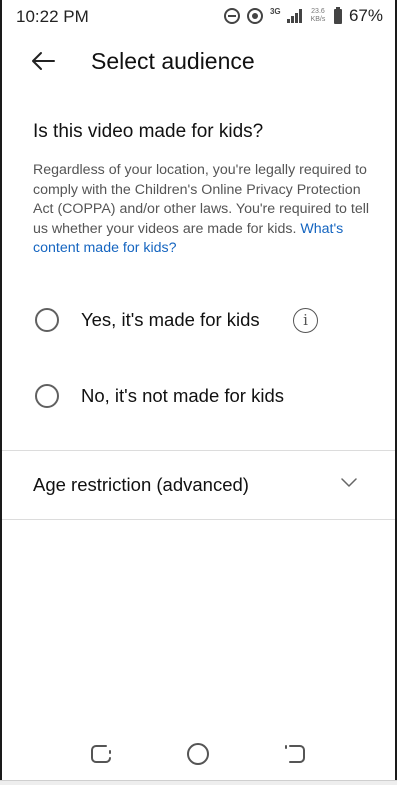  I want to click on audience-question: Is this video made for kids?, so click(148, 131).